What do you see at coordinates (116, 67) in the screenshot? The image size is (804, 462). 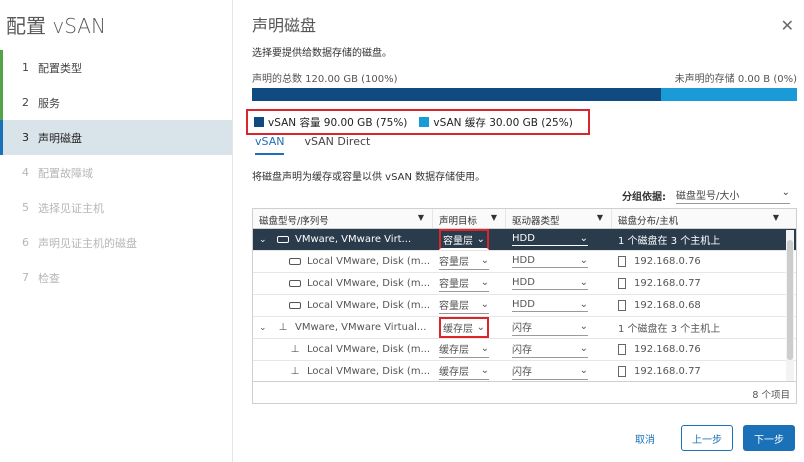 I see `step-1: 1 配置类型` at bounding box center [116, 67].